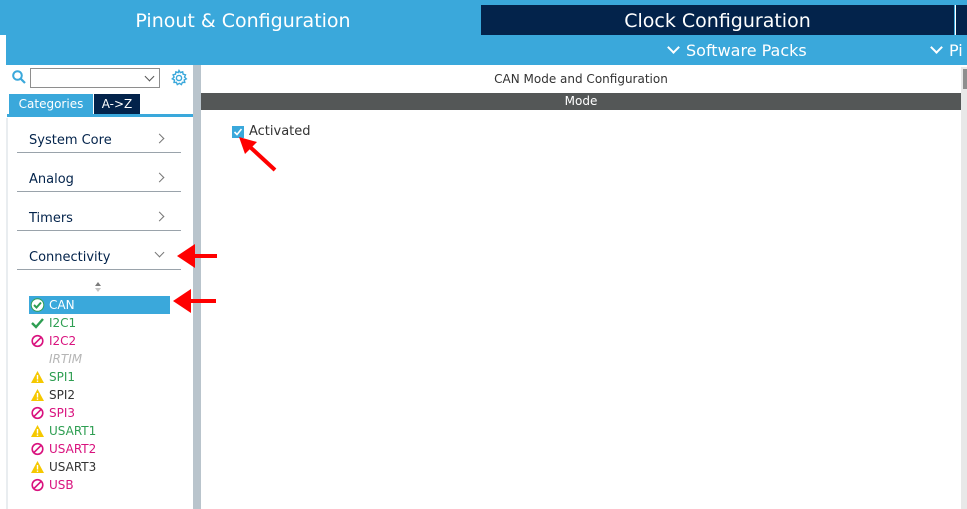 This screenshot has width=967, height=509. Describe the element at coordinates (51, 104) in the screenshot. I see `tab-categories: Categories` at that location.